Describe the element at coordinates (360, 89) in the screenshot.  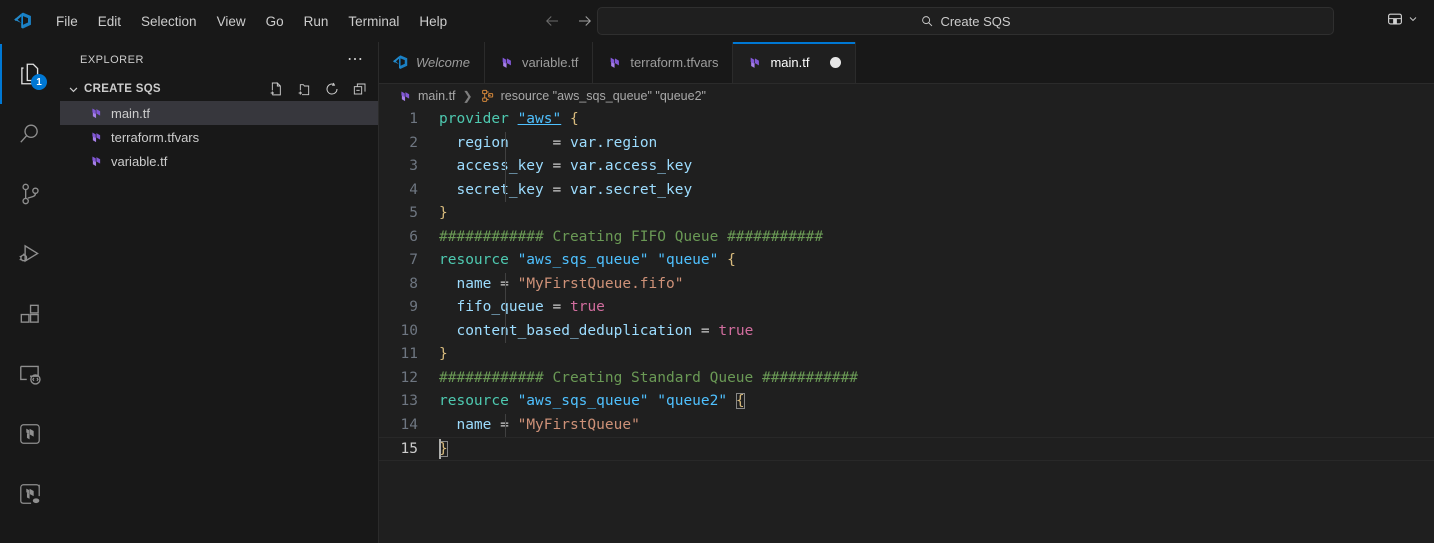
I see `collapse-all-icon` at that location.